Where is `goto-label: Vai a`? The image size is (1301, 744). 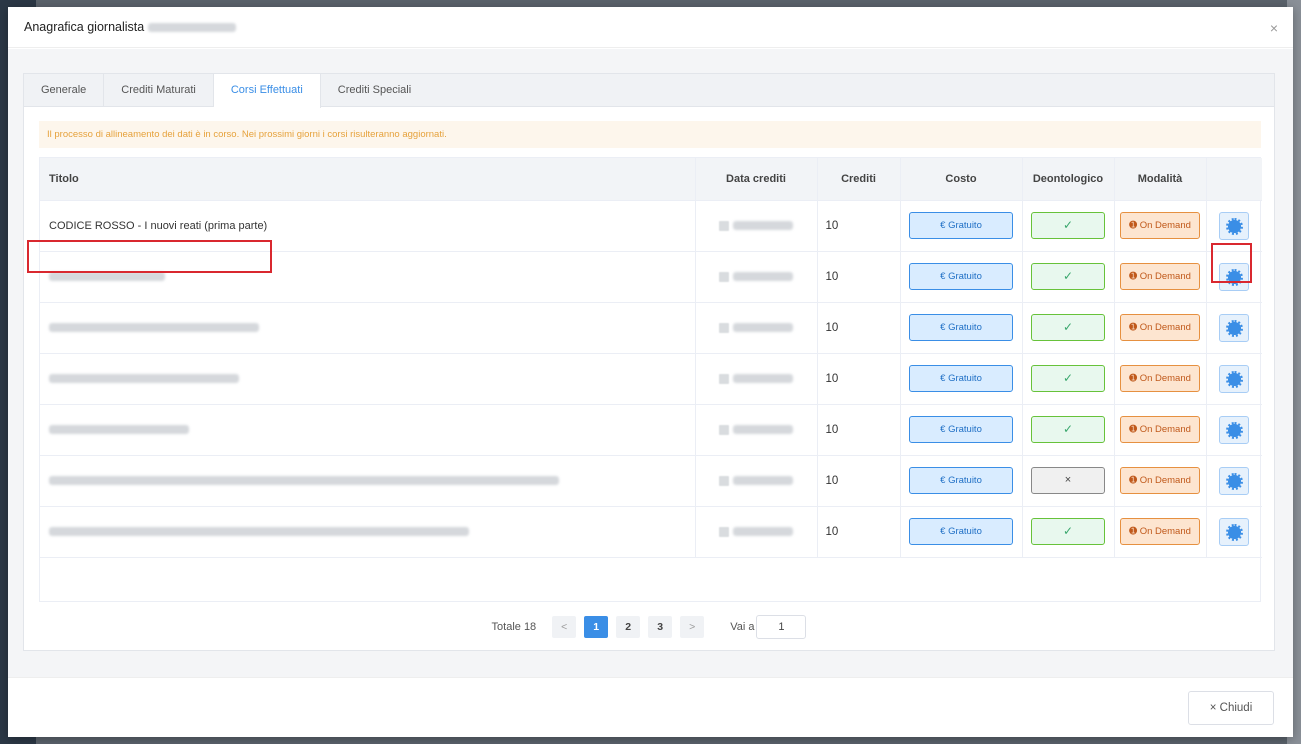 goto-label: Vai a is located at coordinates (742, 627).